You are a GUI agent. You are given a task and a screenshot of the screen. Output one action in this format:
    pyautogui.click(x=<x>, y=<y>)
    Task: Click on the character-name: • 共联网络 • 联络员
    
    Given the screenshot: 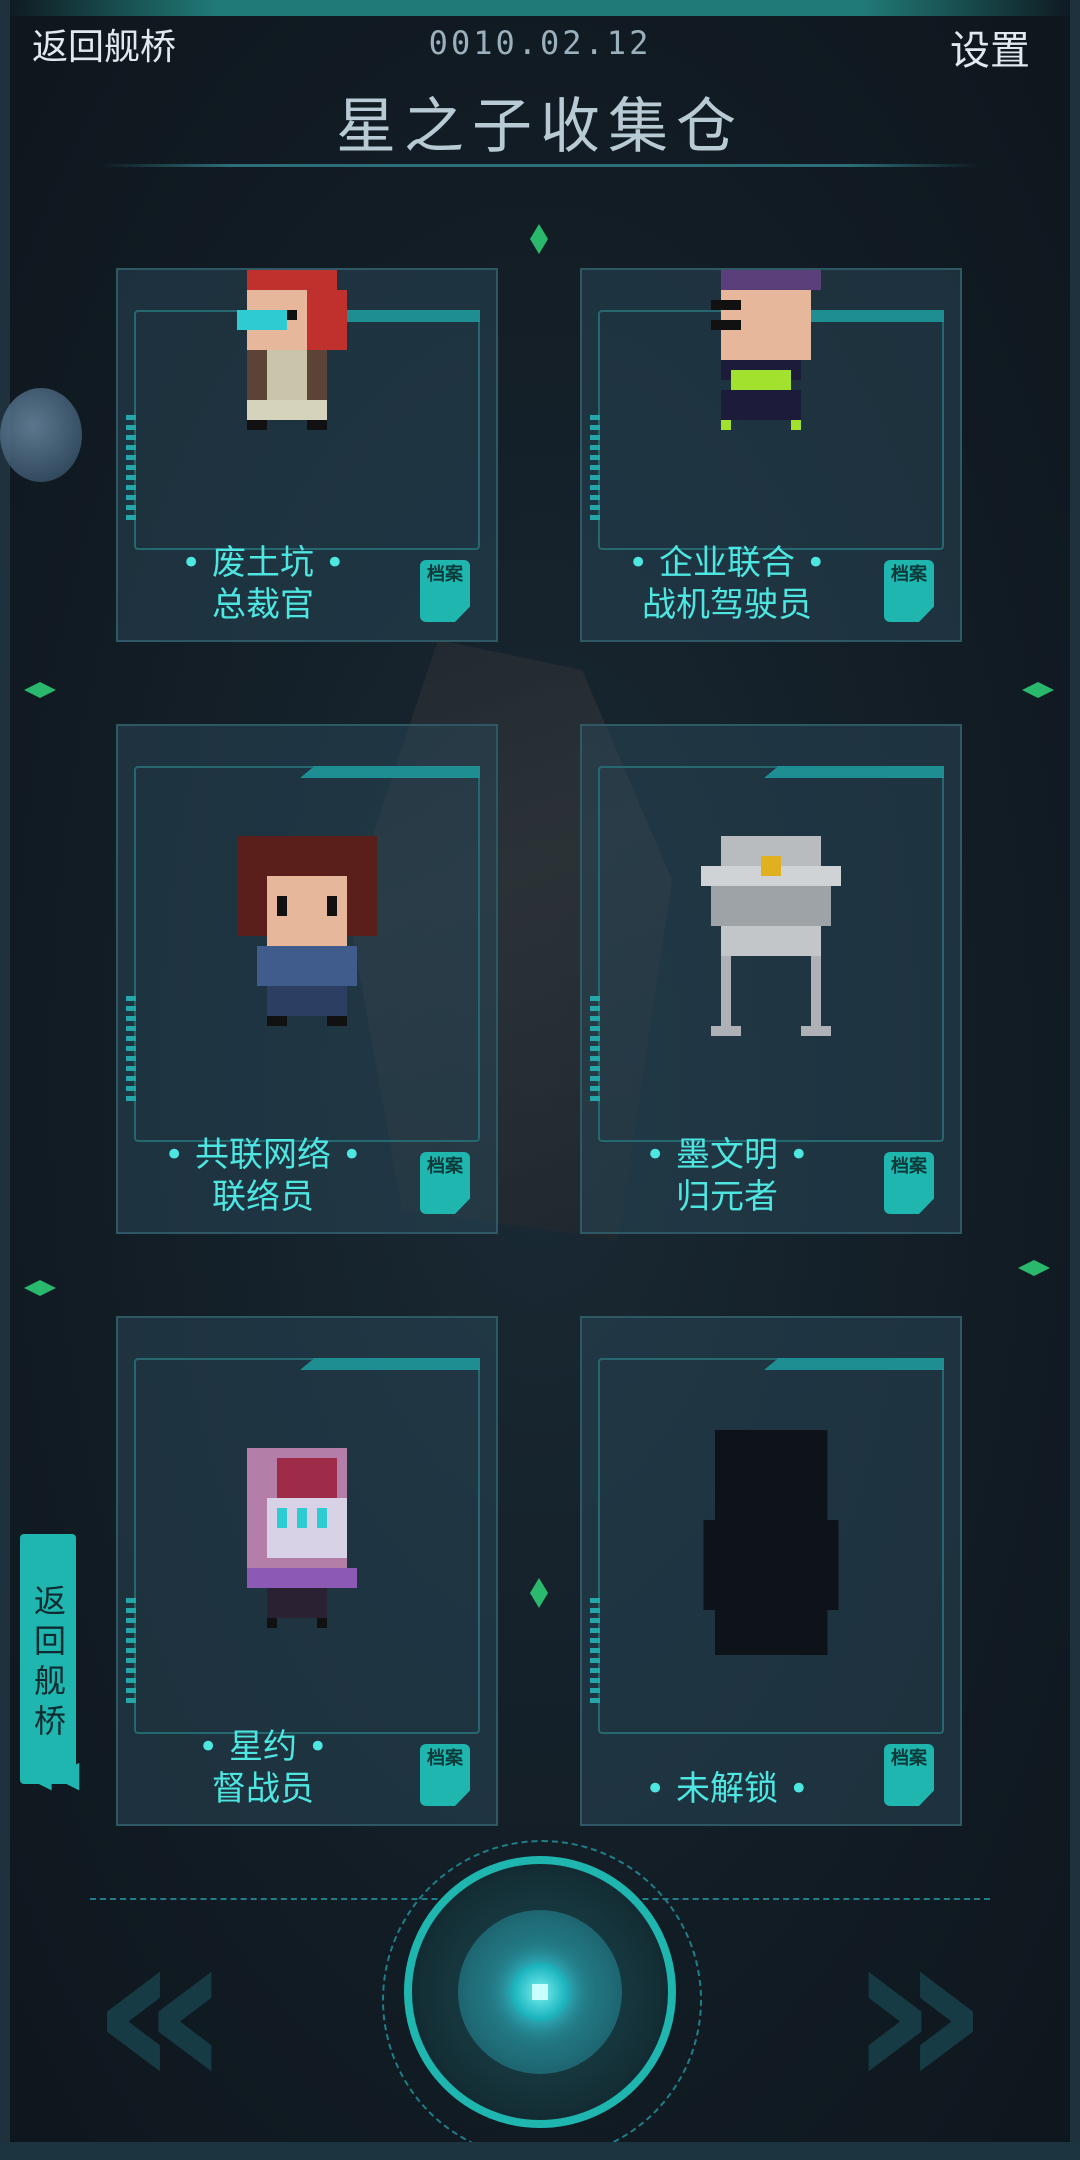 What is the action you would take?
    pyautogui.click(x=263, y=1176)
    